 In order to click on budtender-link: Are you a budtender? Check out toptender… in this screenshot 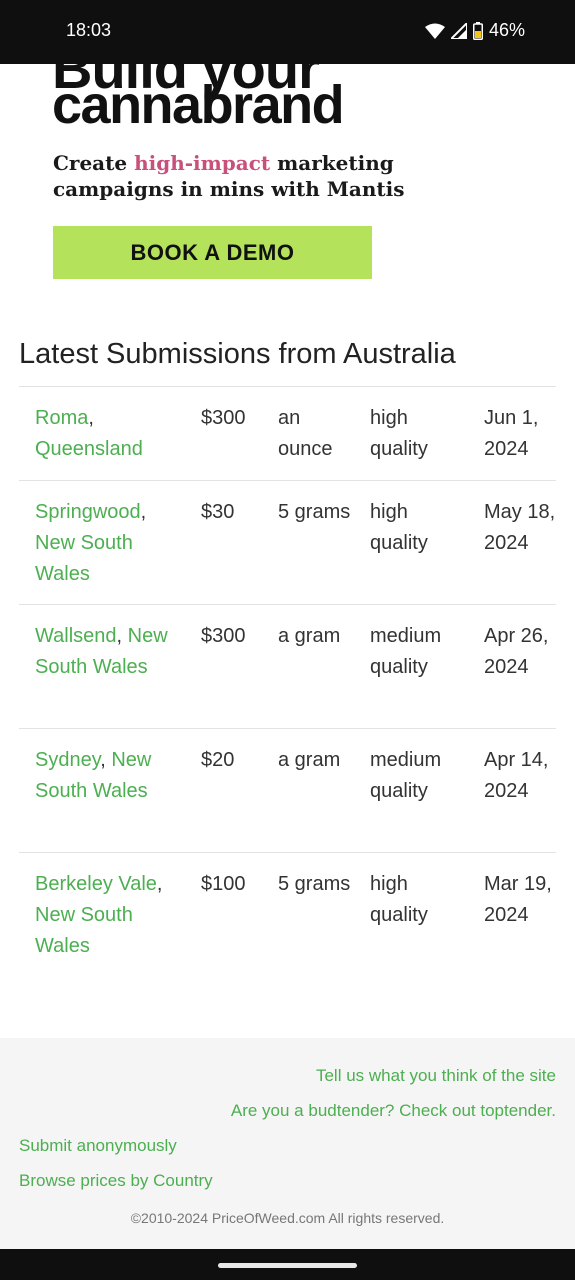, I will do `click(393, 1111)`.